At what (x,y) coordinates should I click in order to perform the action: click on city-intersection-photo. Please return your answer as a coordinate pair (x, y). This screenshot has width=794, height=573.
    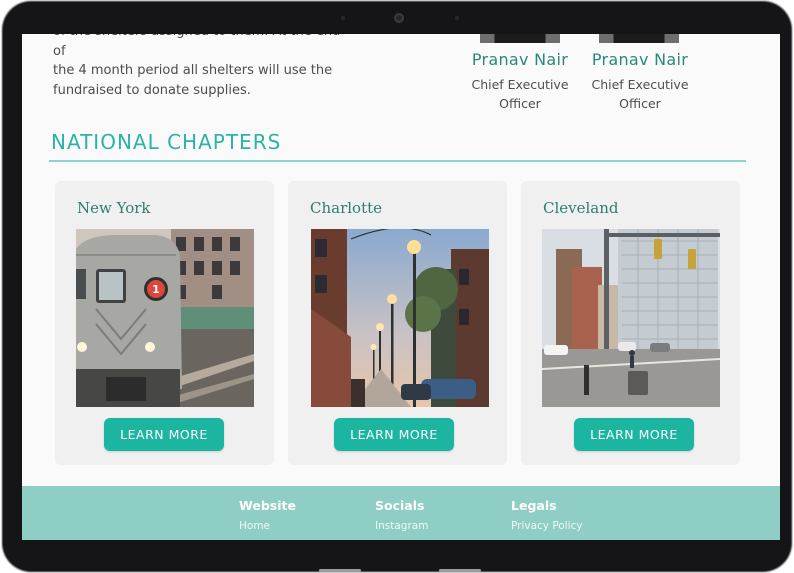
    Looking at the image, I should click on (631, 318).